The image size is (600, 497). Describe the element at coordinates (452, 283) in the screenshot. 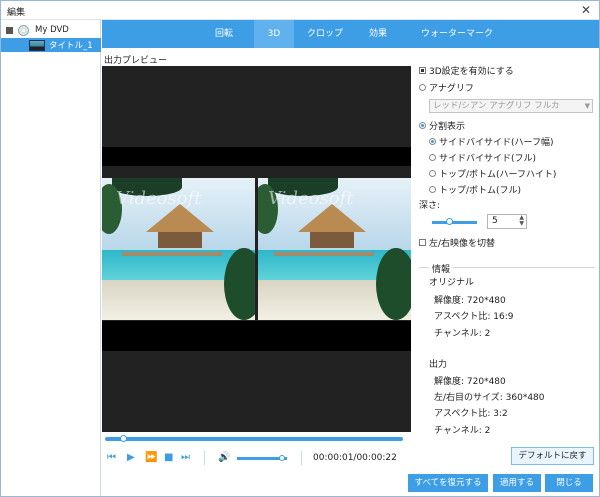

I see `original-title: オリジナル` at that location.